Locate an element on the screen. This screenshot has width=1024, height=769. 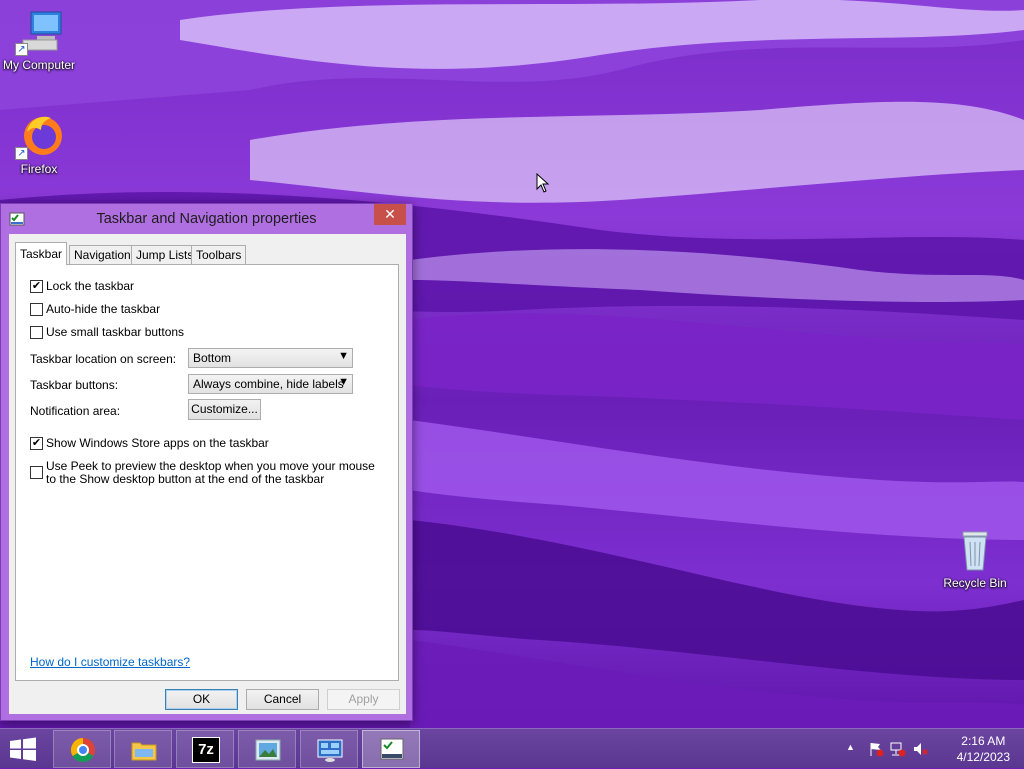
mouse-cursor-icon is located at coordinates (543, 183).